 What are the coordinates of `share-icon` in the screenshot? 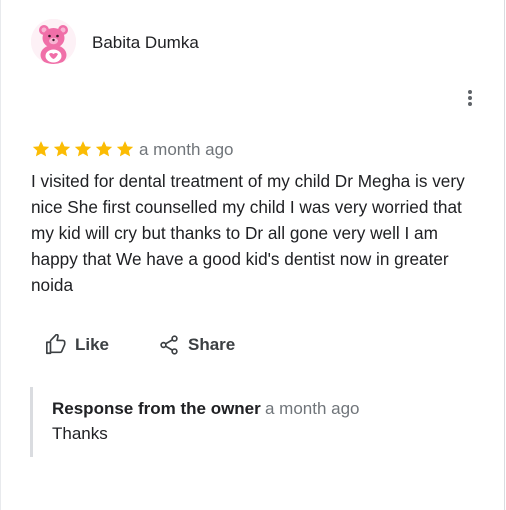 It's located at (169, 345).